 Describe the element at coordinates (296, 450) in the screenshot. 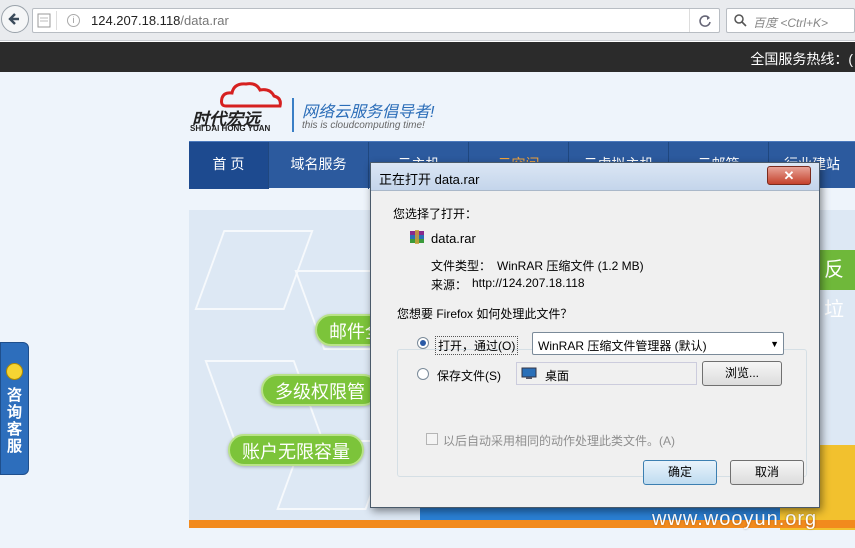

I see `feature-pill-capacity: 账户无限容量` at that location.